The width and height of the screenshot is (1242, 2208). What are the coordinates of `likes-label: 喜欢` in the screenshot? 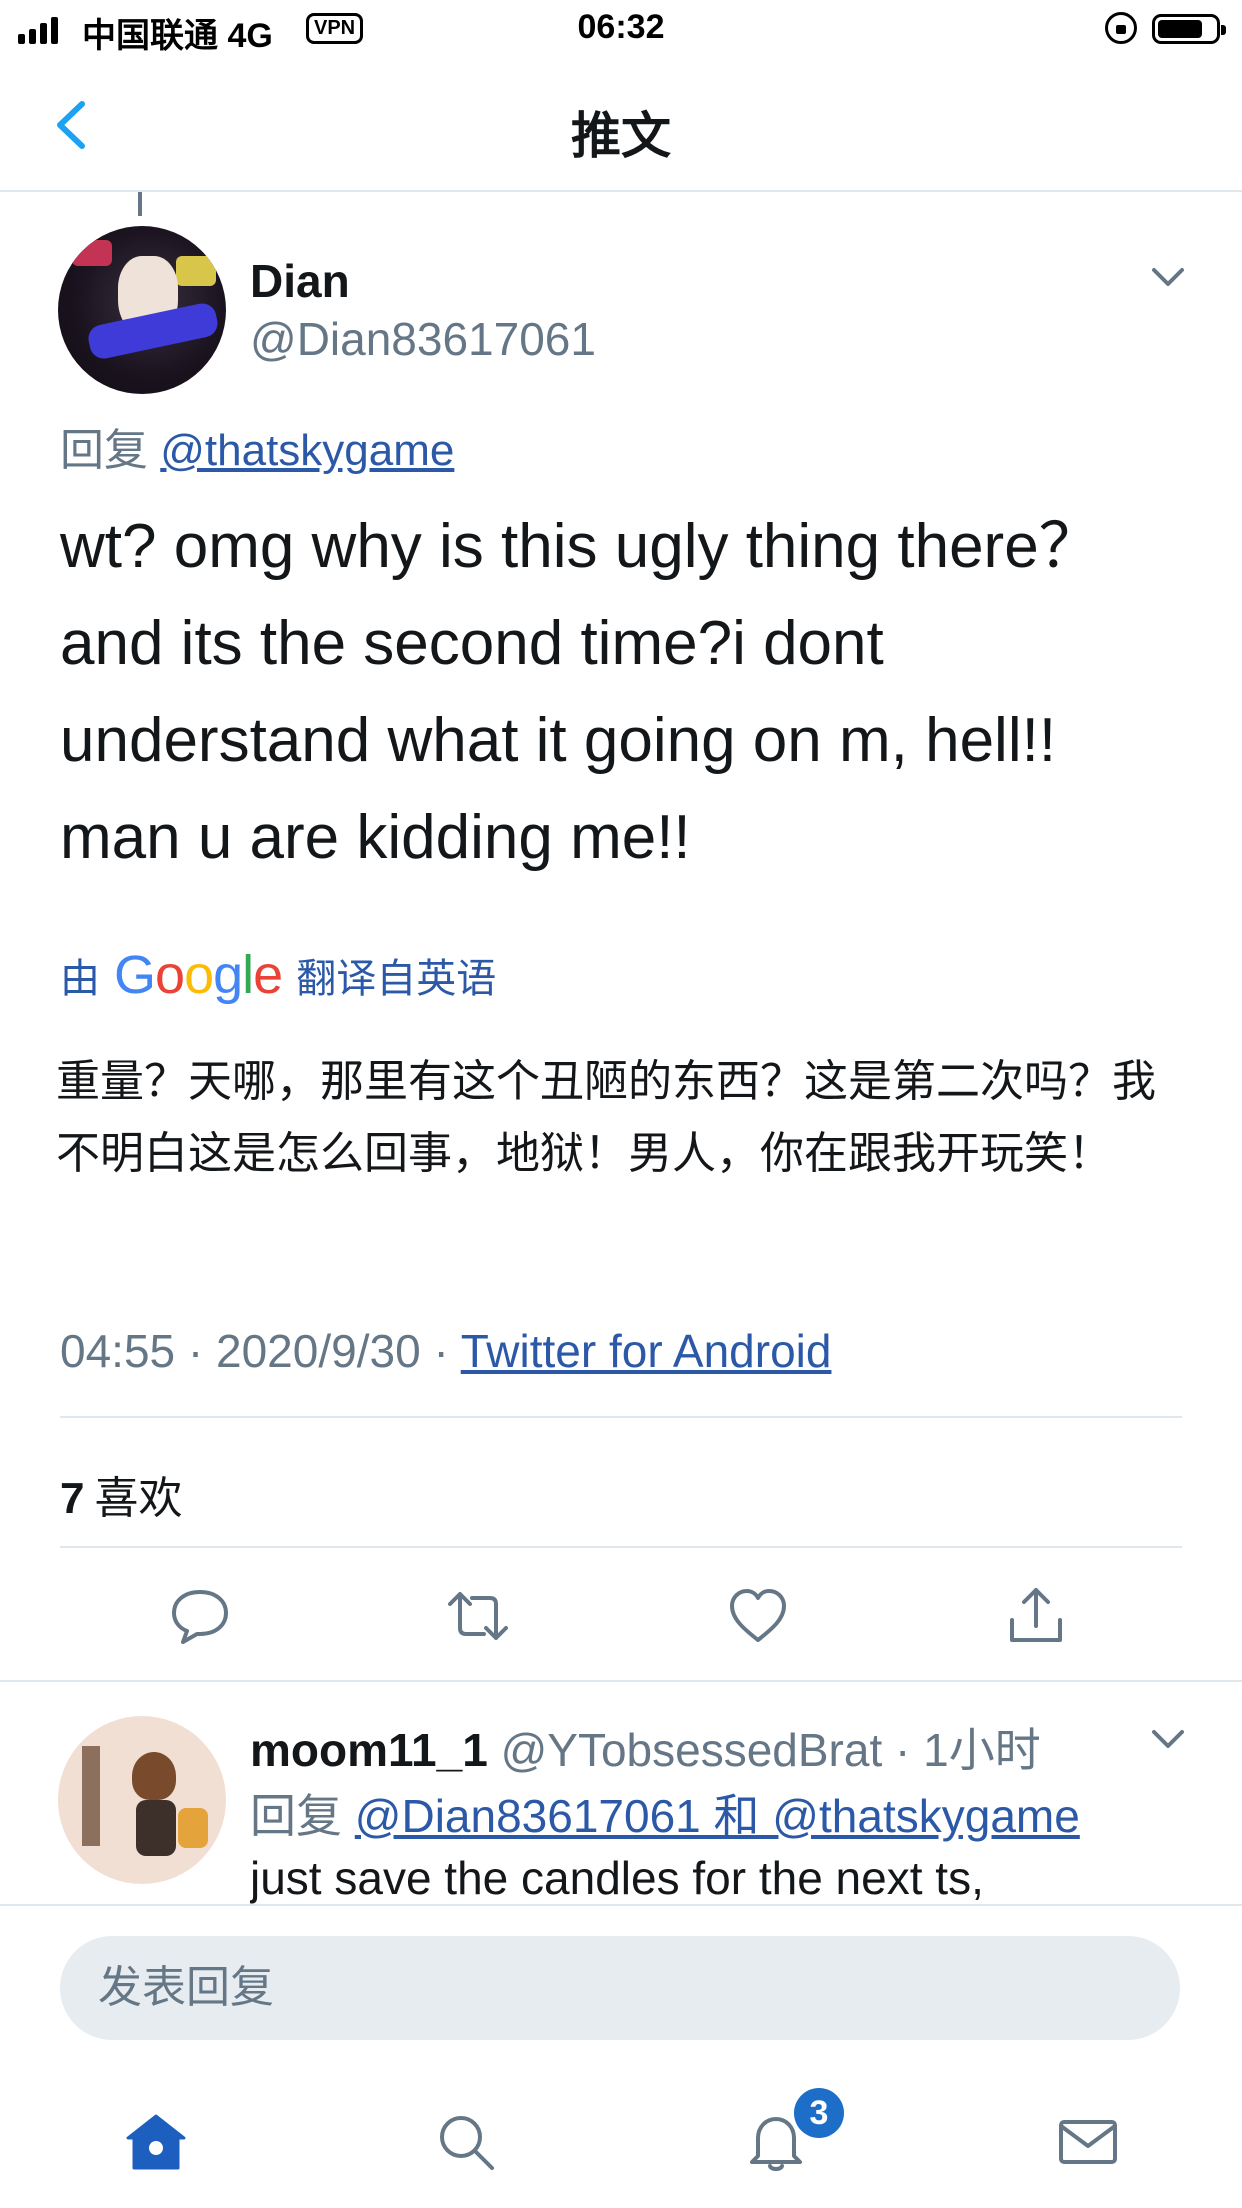 It's located at (138, 1498).